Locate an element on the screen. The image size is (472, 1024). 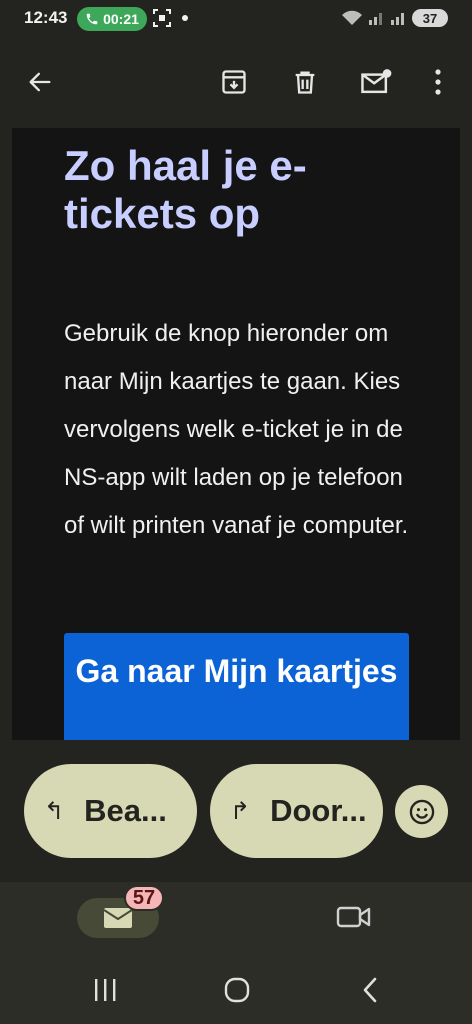
notification-dot is located at coordinates (185, 18).